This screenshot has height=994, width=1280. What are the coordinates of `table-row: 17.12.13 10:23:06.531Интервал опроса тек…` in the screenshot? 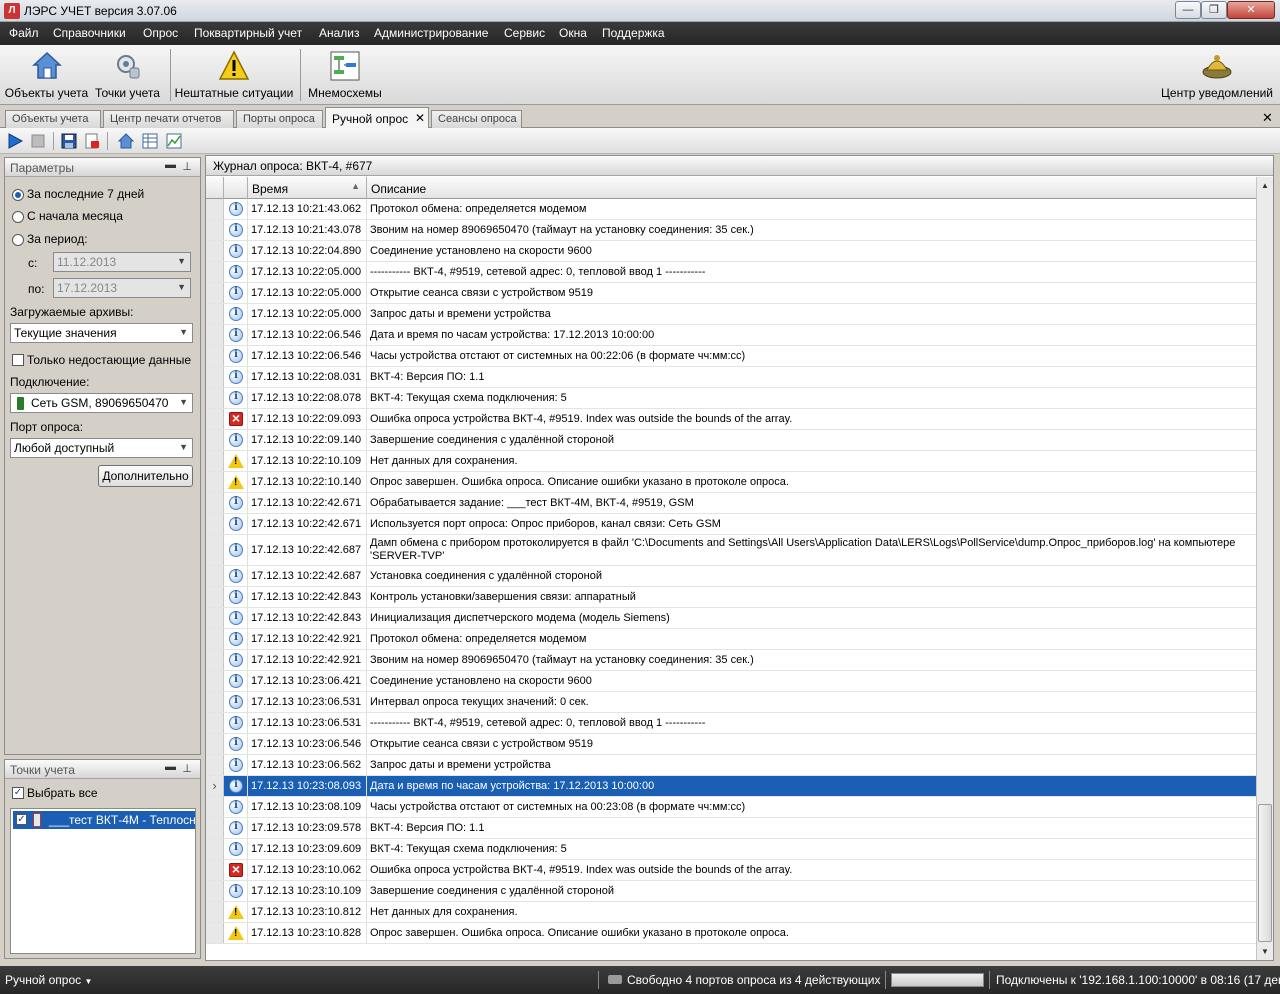 It's located at (731, 702).